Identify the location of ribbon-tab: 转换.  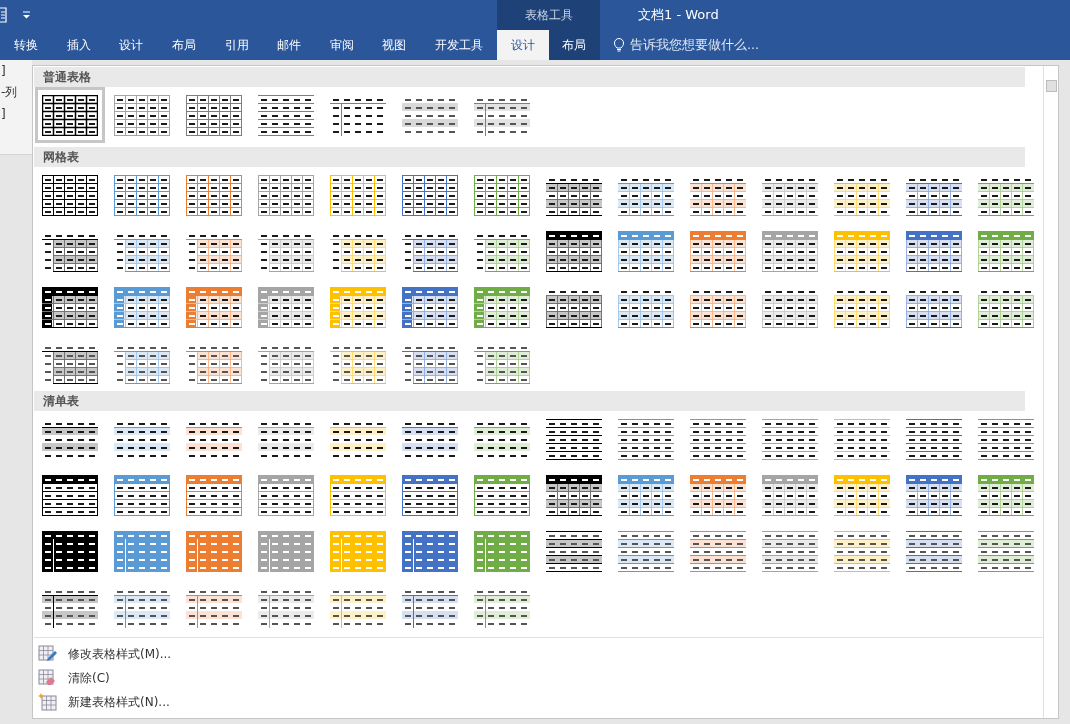
(26, 45).